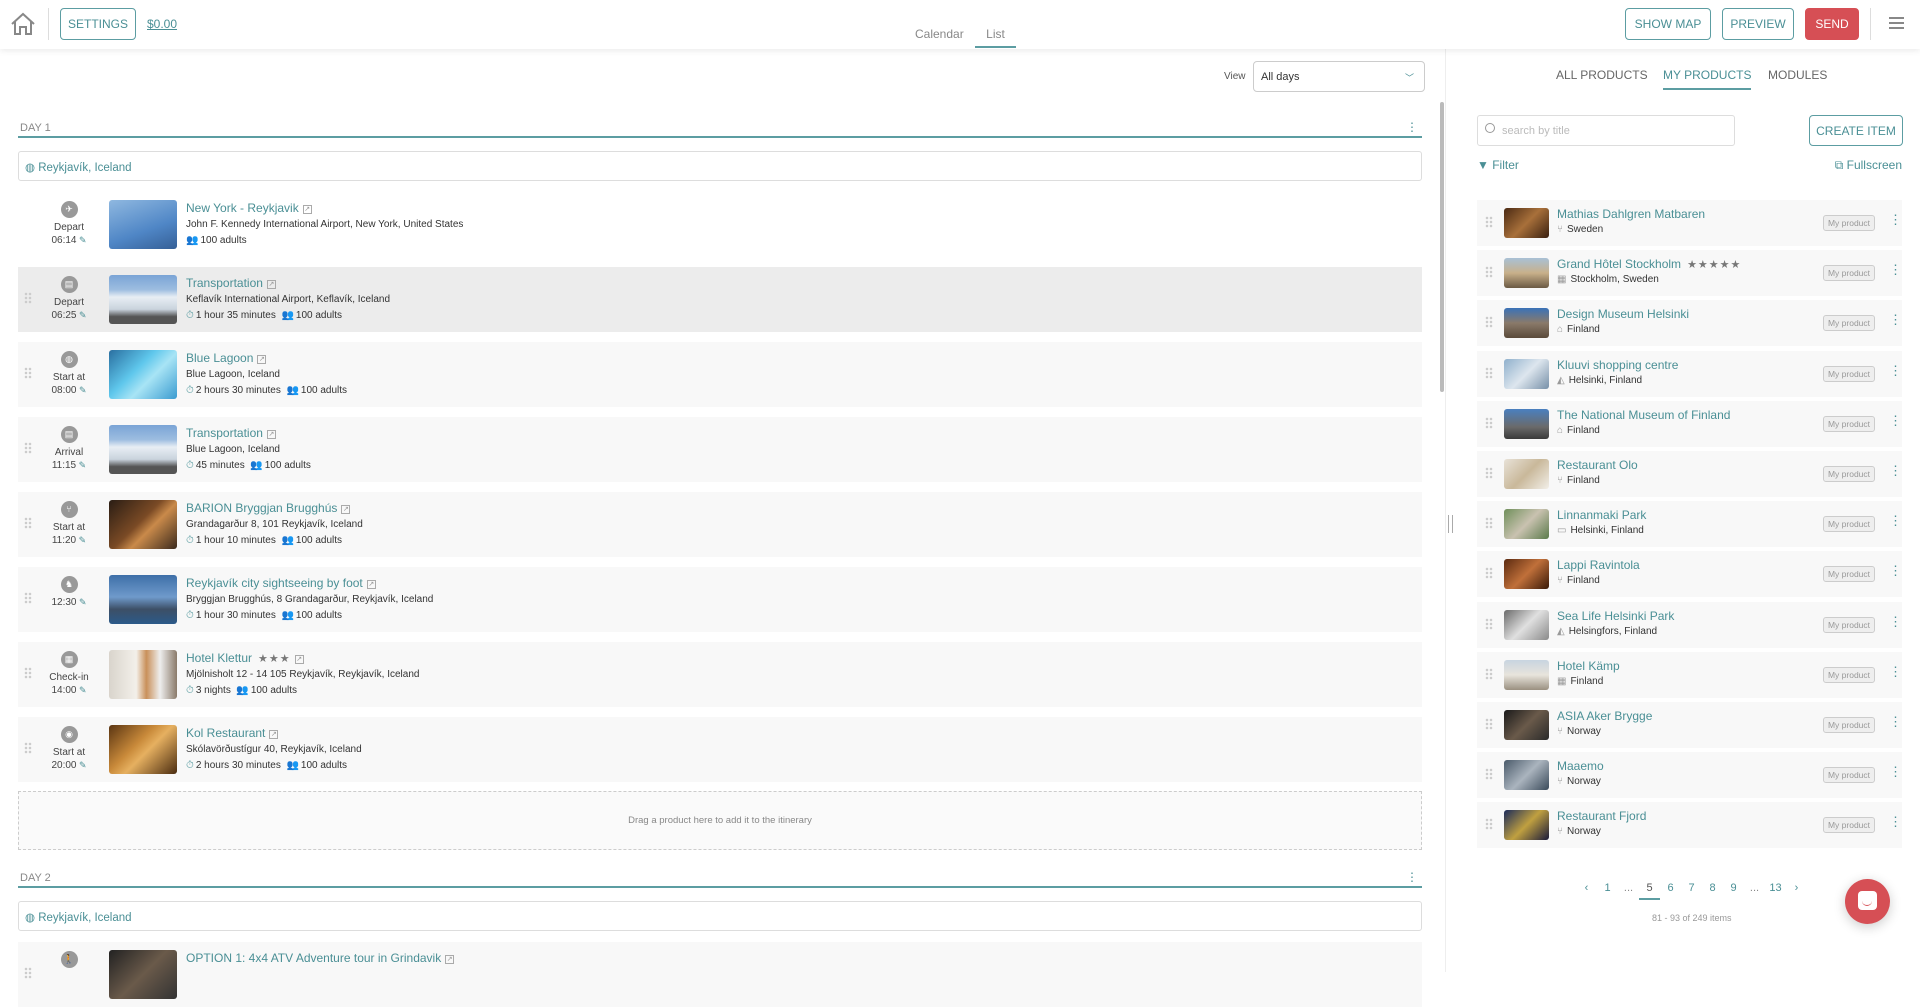 This screenshot has height=1007, width=1920. I want to click on product-list-item: Maaemo ⑂ Norway My product ⋮, so click(1689, 775).